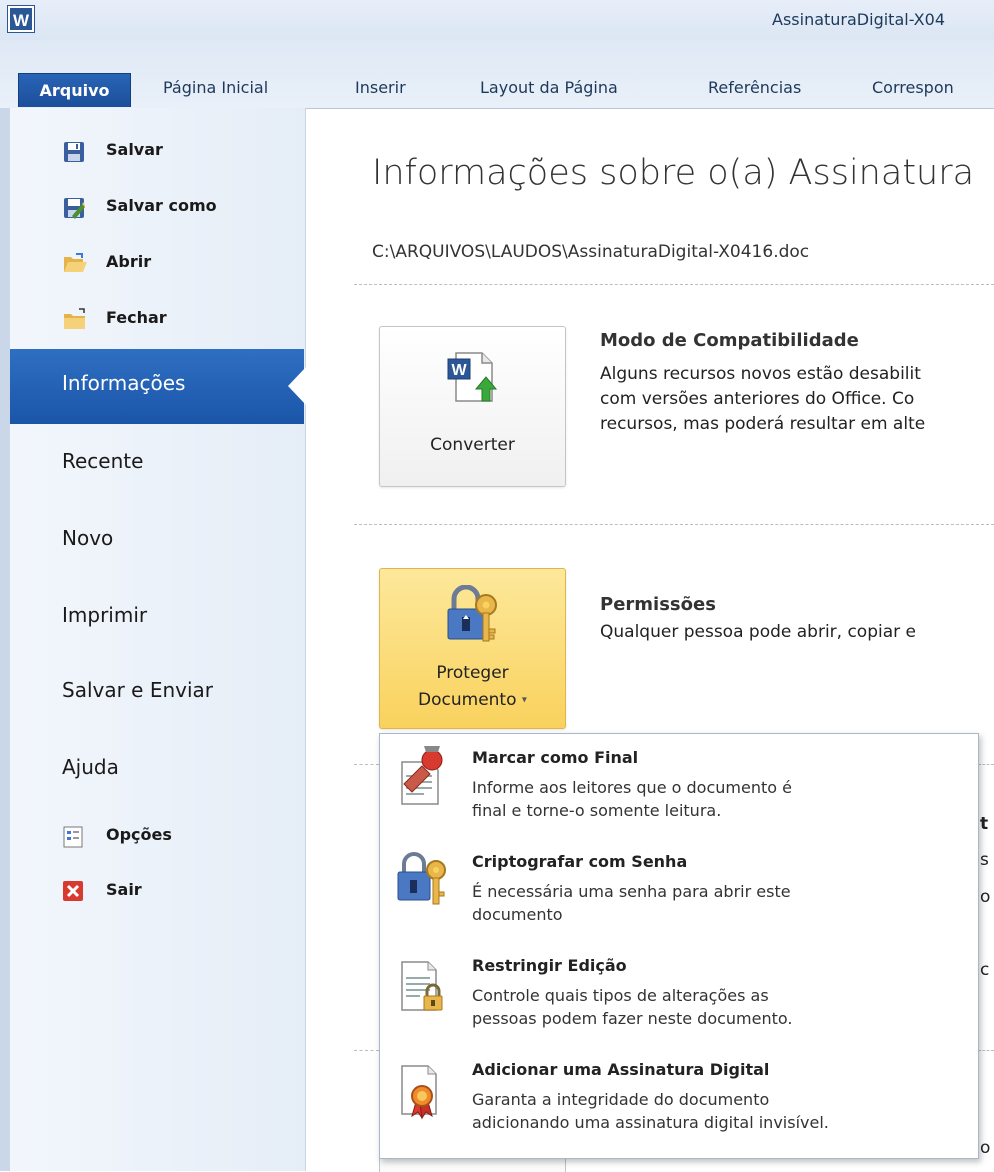 The width and height of the screenshot is (994, 1172). Describe the element at coordinates (524, 700) in the screenshot. I see `chevron-down-icon: ▾` at that location.